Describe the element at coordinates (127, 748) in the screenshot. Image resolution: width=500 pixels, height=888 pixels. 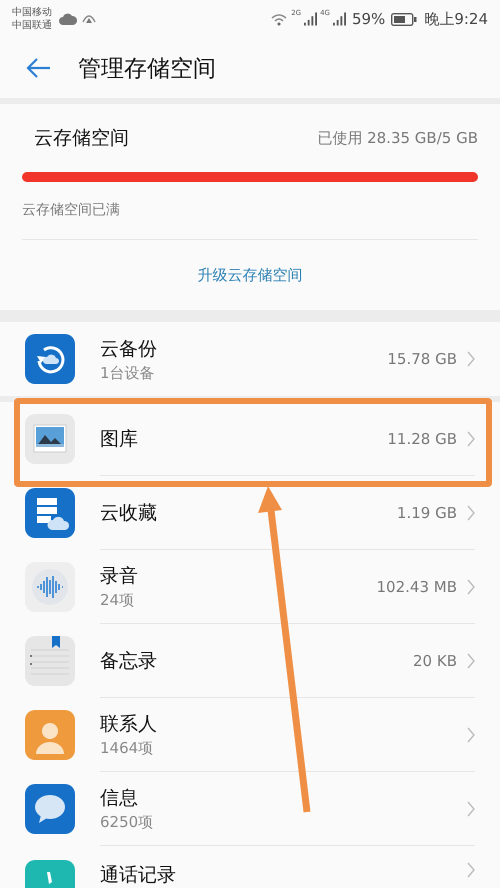
I see `item-subtitle: 1464项` at that location.